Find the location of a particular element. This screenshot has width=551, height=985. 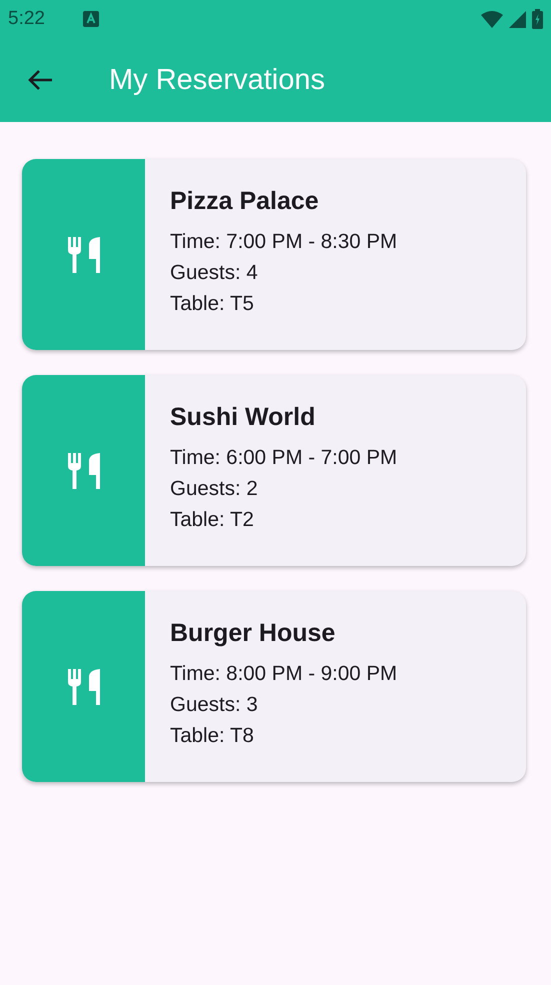

reservation-time: Time: 8:00 PM - 9:00 PM is located at coordinates (284, 674).